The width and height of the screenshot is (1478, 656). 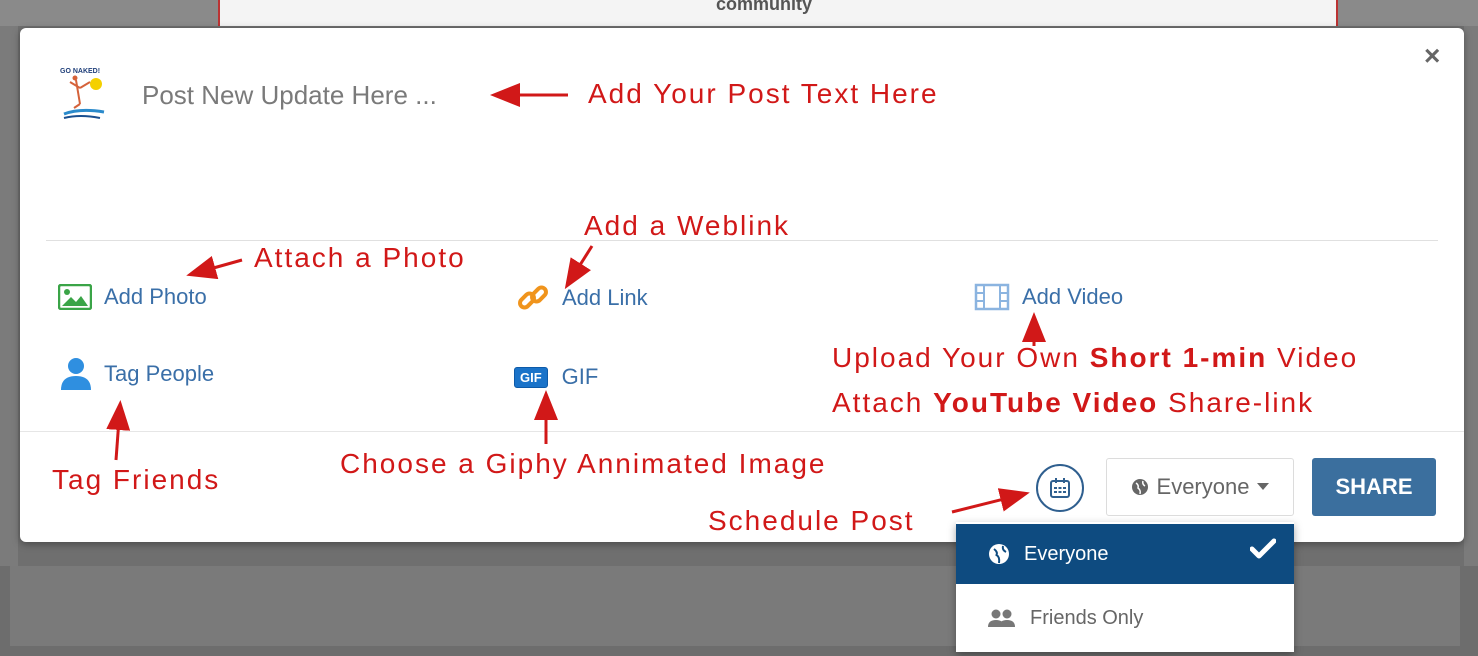 I want to click on annotation-text: Video, so click(x=1313, y=357).